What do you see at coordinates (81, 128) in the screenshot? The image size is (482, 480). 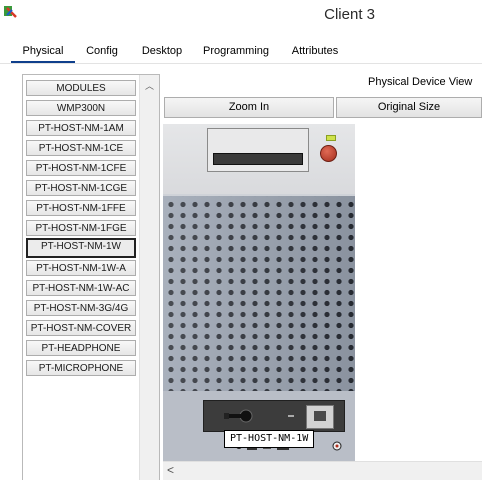 I see `module-item: PT-HOST-NM-1AM` at bounding box center [81, 128].